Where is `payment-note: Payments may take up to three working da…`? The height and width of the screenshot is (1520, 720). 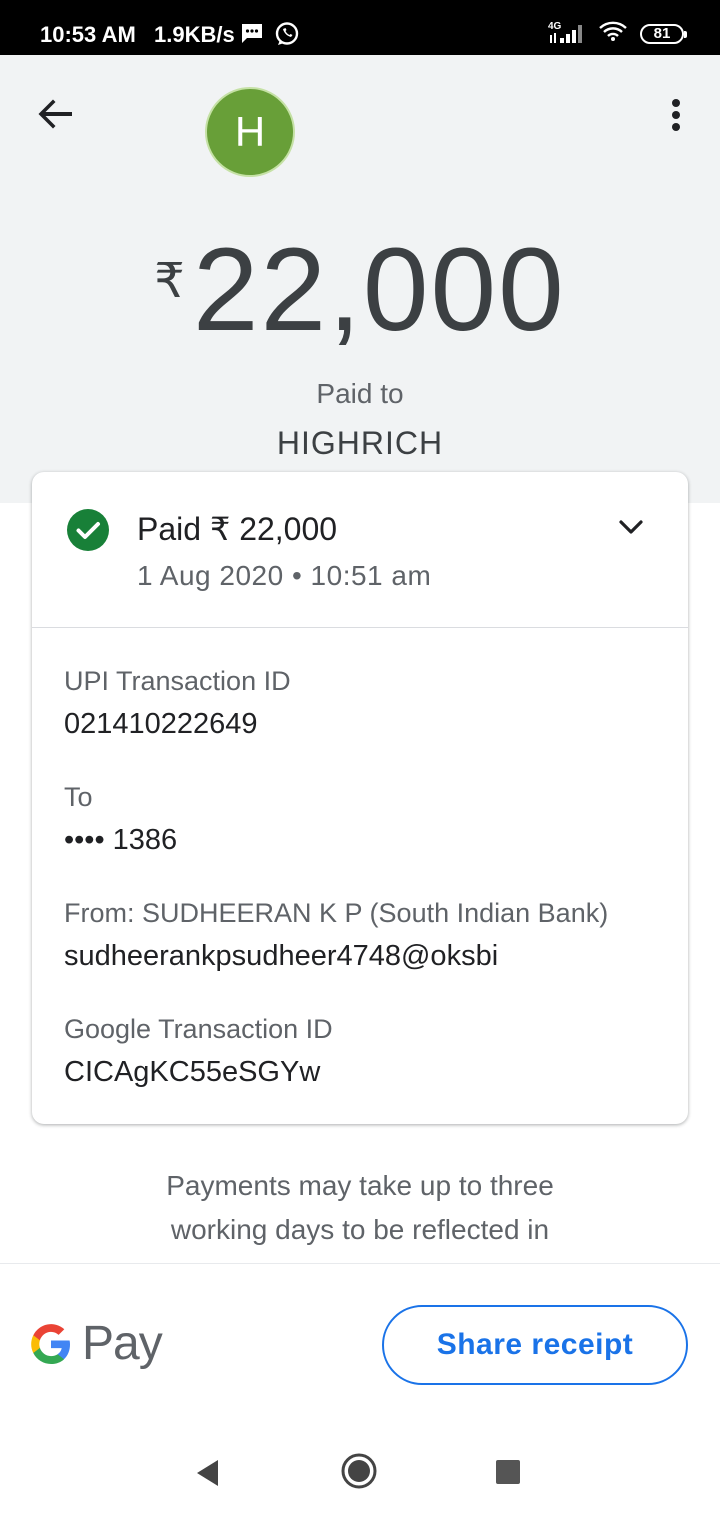
payment-note: Payments may take up to three working da… is located at coordinates (360, 1213).